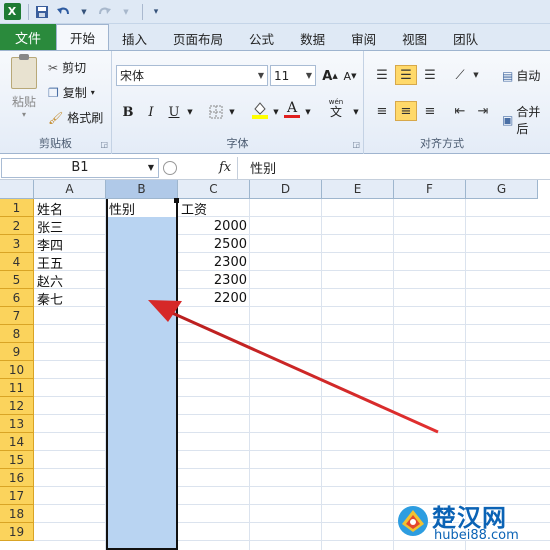 The width and height of the screenshot is (550, 550). What do you see at coordinates (483, 111) in the screenshot?
I see `increase-indent-icon: ⇥` at bounding box center [483, 111].